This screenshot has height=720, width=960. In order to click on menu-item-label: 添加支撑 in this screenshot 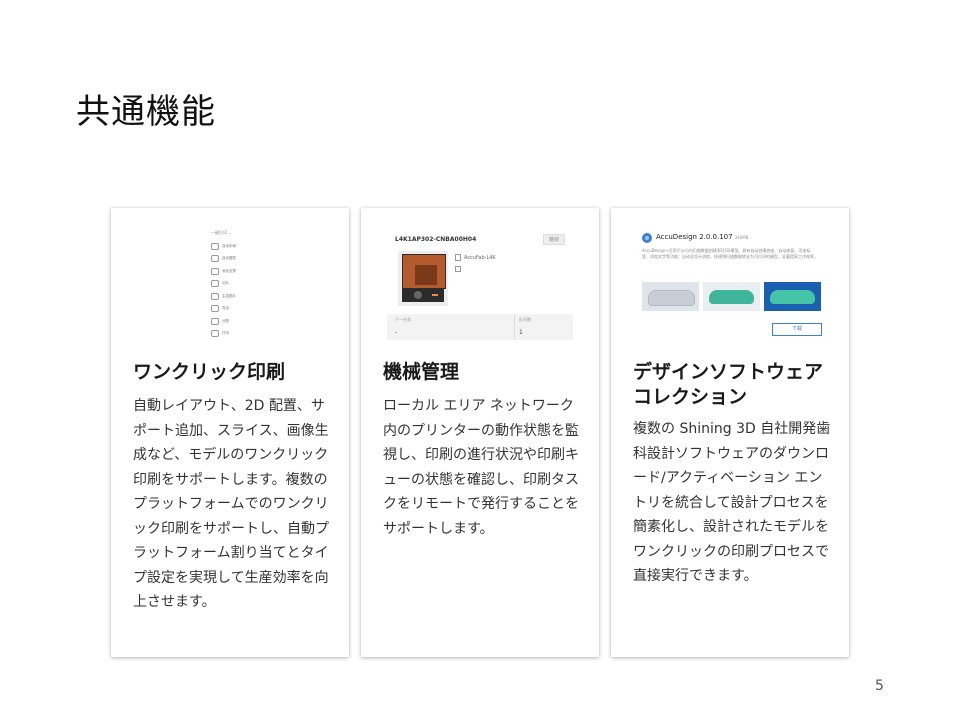, I will do `click(229, 270)`.